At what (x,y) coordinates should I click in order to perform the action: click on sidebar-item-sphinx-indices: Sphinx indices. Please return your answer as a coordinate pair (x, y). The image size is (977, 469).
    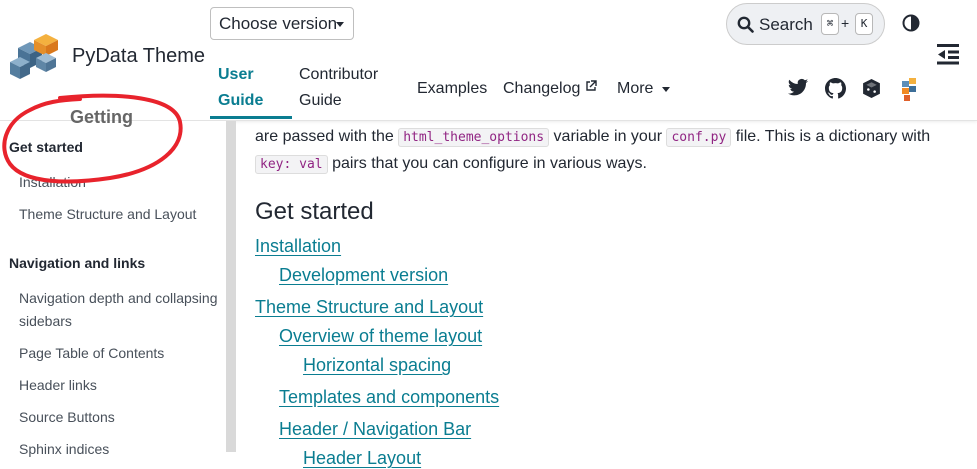
    Looking at the image, I should click on (119, 449).